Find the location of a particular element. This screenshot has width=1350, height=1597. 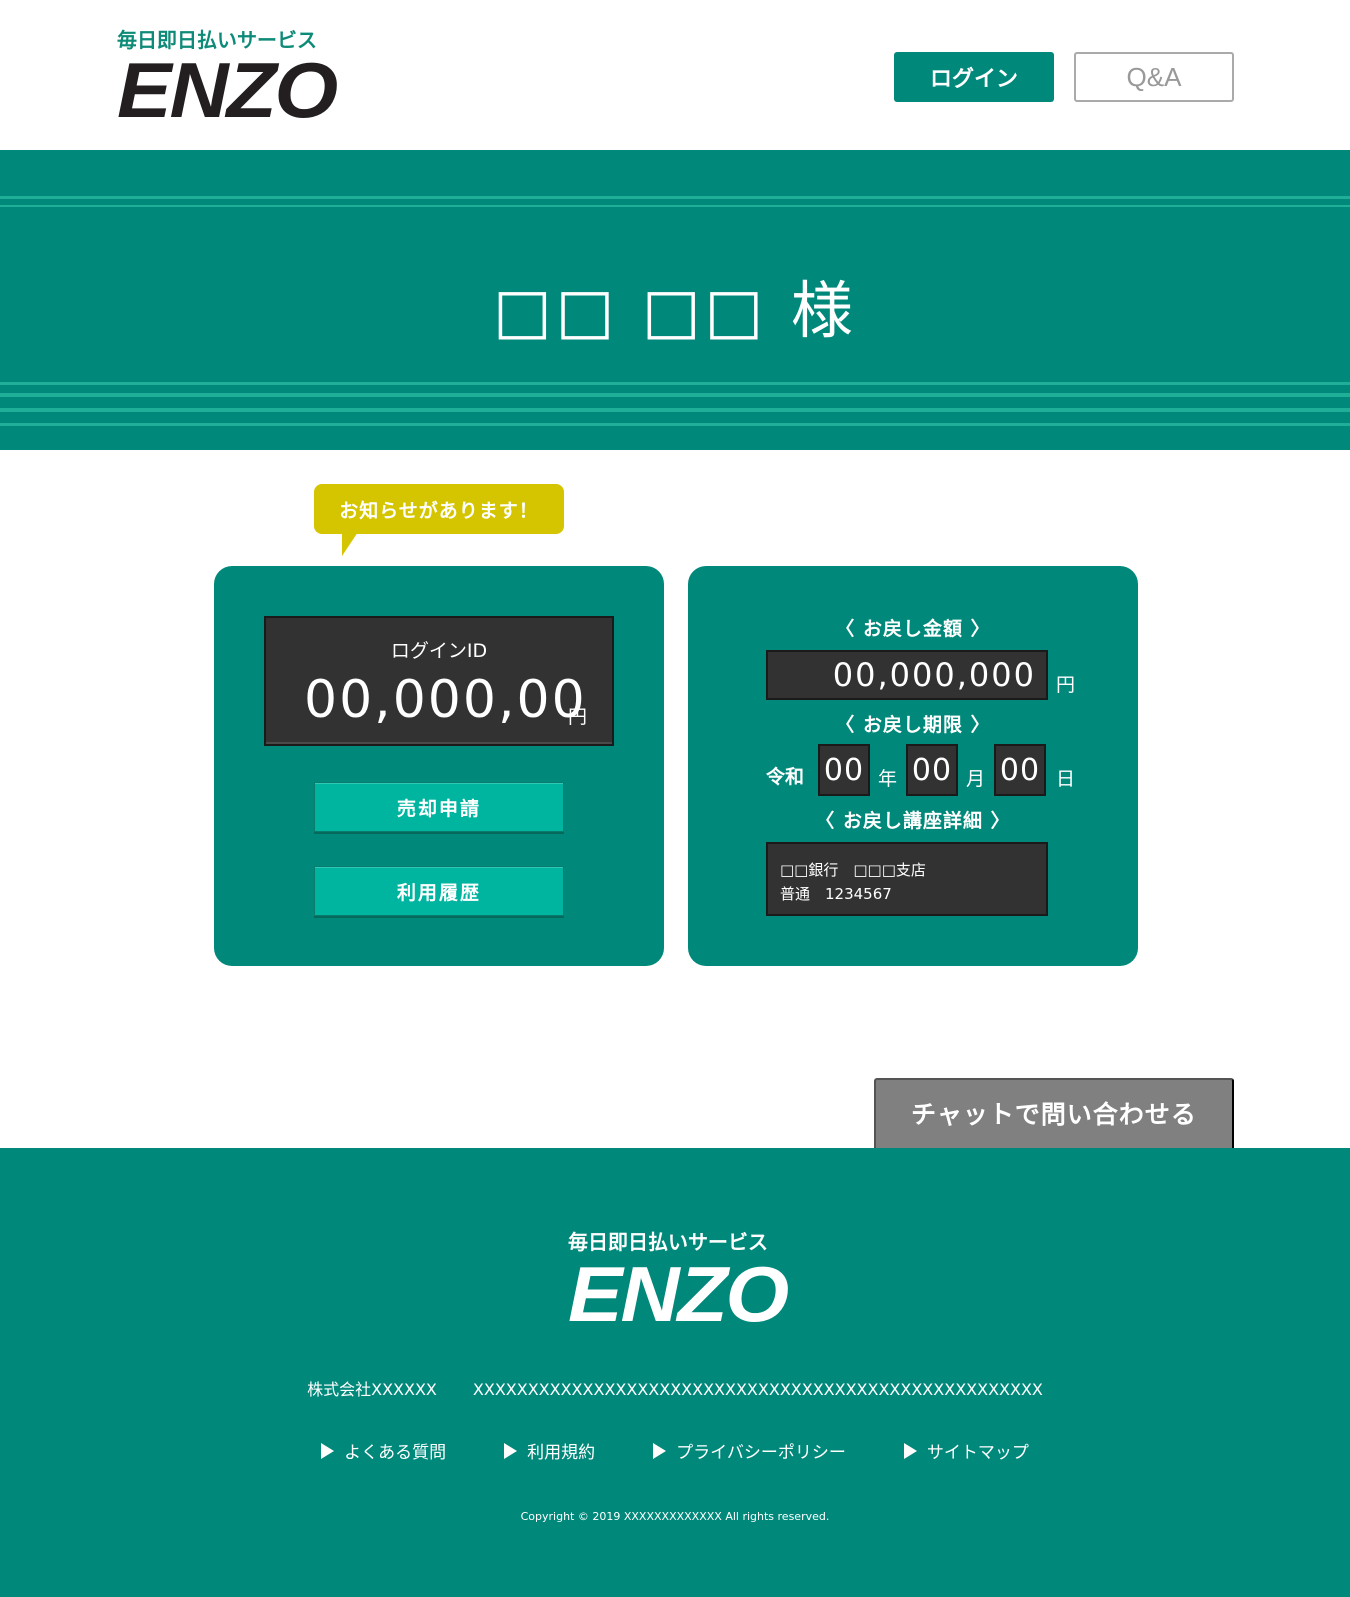

footer-links: よくある質問 利用規約 プライバシーポリシー サイトマップ is located at coordinates (675, 1450).